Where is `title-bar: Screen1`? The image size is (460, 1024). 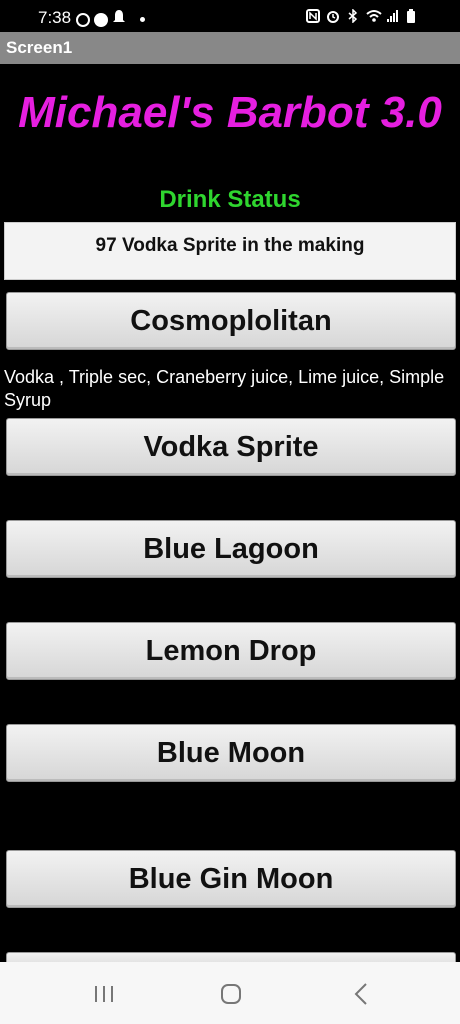 title-bar: Screen1 is located at coordinates (230, 48).